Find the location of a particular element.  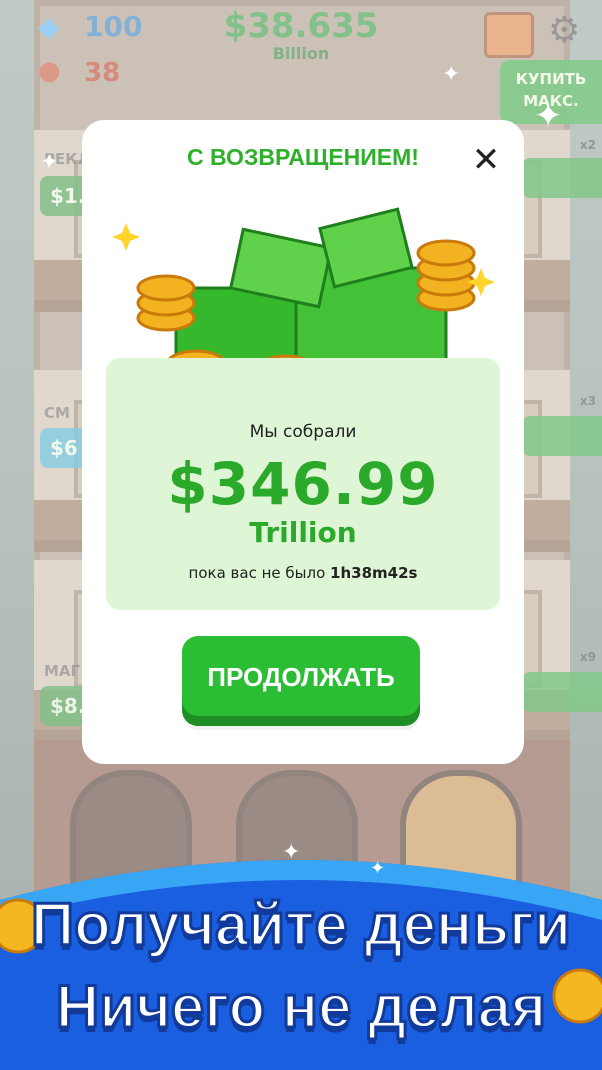

away-prefix: пока вас не было is located at coordinates (257, 573).